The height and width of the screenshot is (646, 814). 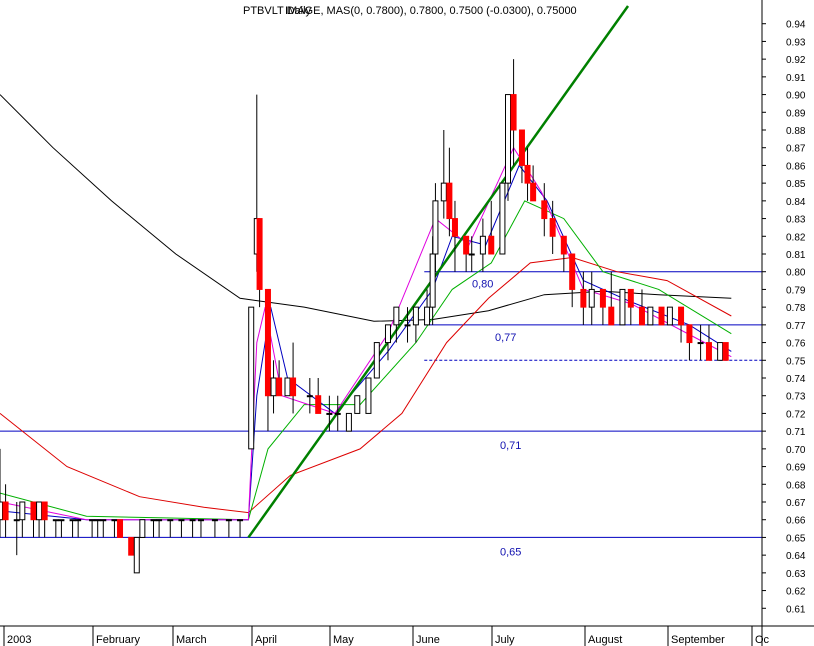 What do you see at coordinates (343, 640) in the screenshot?
I see `x-tick-label: May` at bounding box center [343, 640].